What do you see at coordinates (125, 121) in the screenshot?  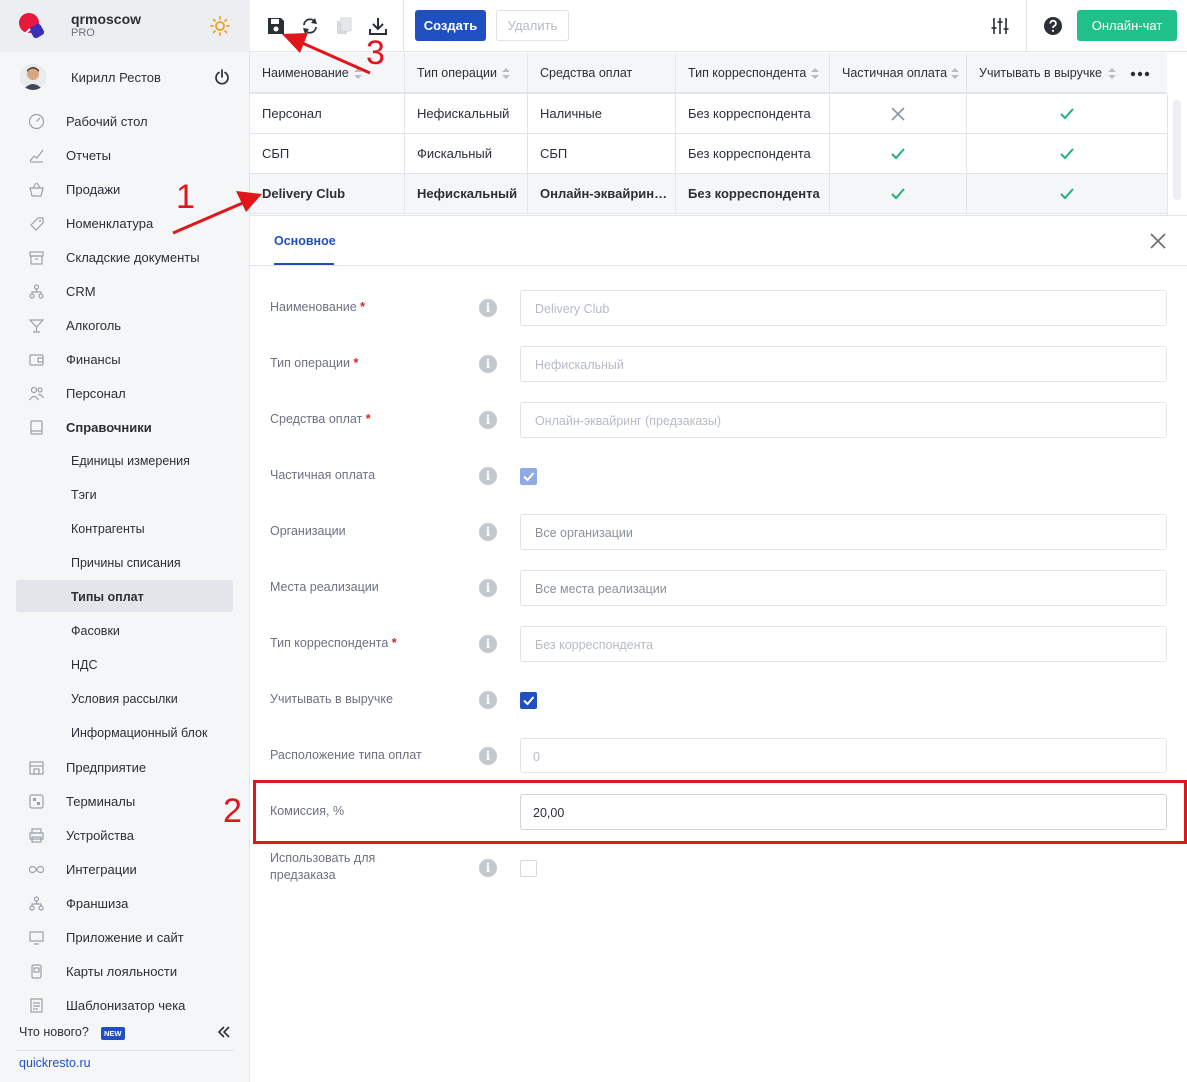 I see `sidebar-item-dashboard: Рабочий стол` at bounding box center [125, 121].